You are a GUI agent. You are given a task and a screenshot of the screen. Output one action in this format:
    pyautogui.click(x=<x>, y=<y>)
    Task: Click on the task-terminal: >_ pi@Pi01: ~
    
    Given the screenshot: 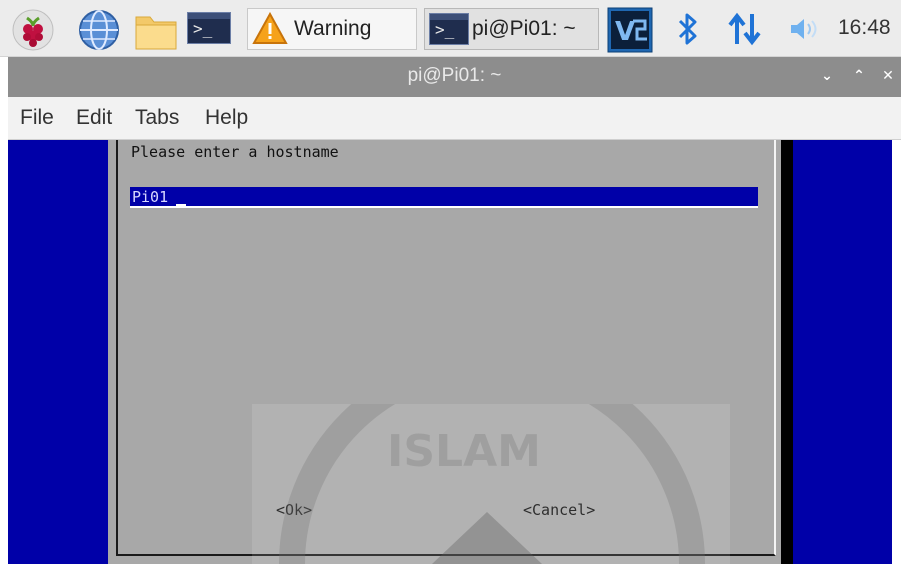 What is the action you would take?
    pyautogui.click(x=511, y=29)
    